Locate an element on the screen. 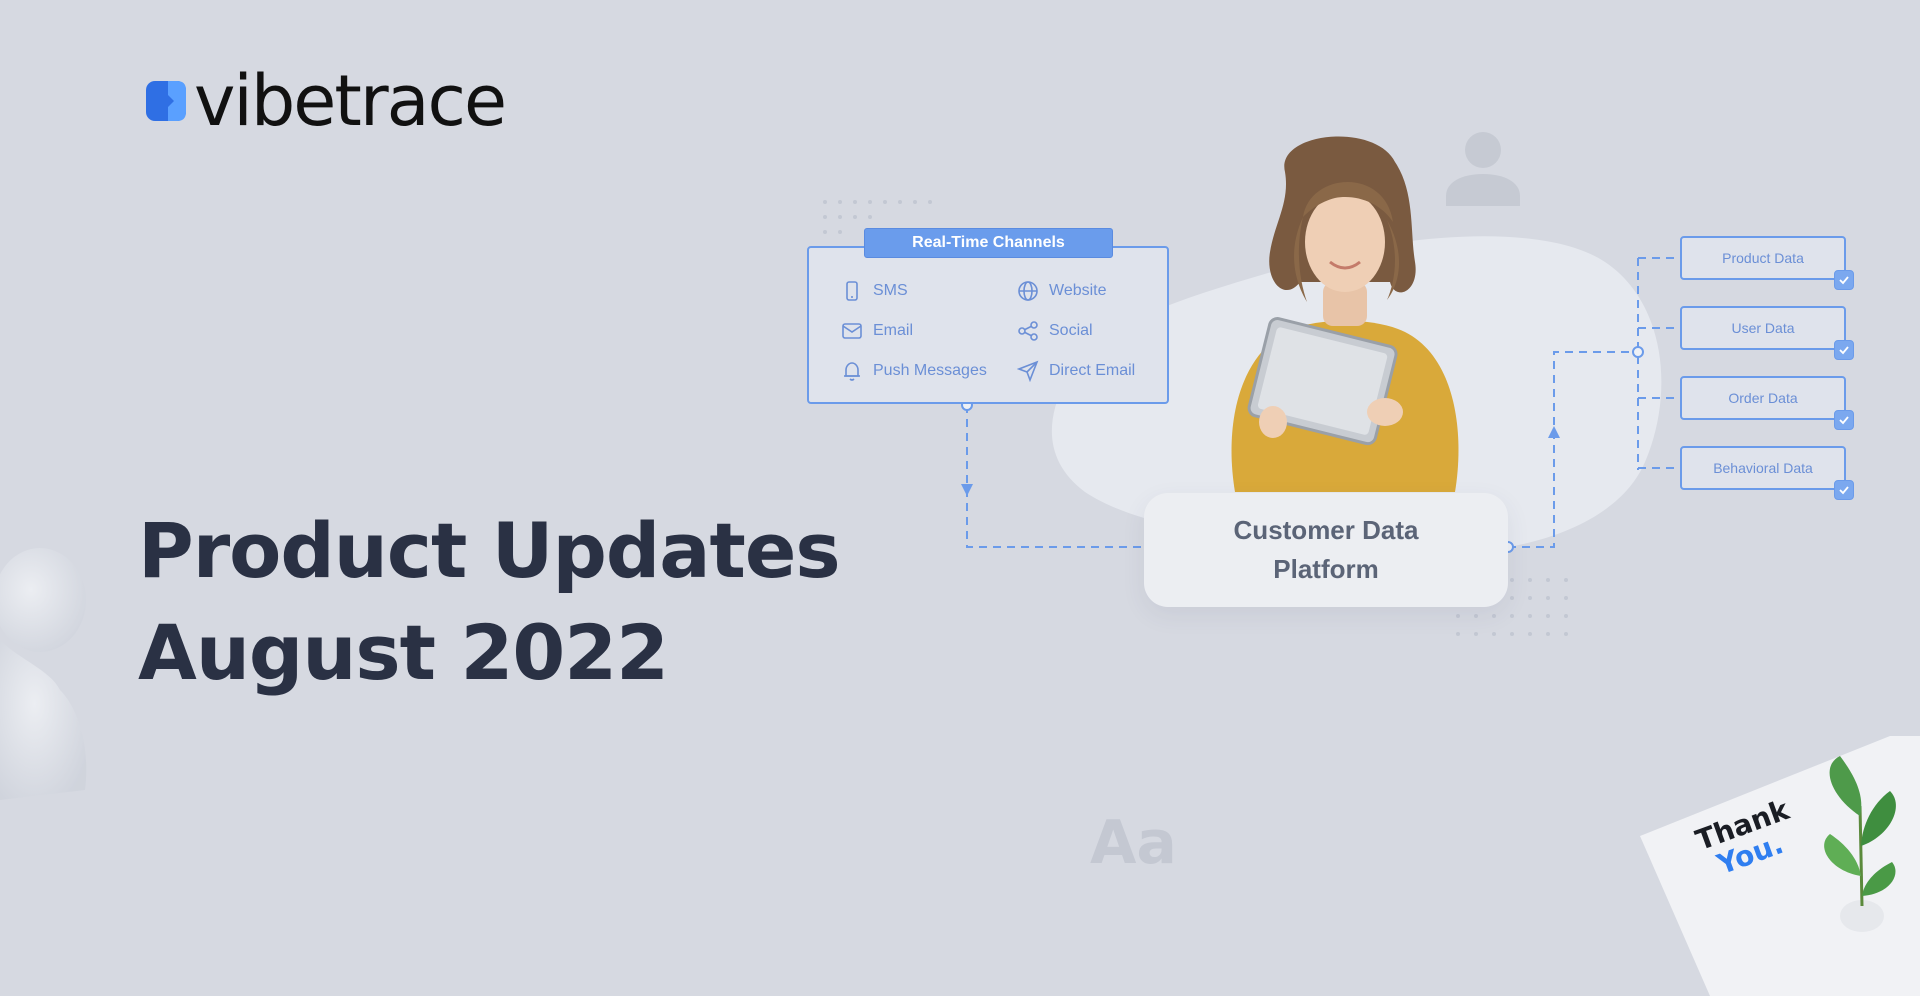 This screenshot has width=1920, height=996. title-line-1: Product Updates is located at coordinates (489, 550).